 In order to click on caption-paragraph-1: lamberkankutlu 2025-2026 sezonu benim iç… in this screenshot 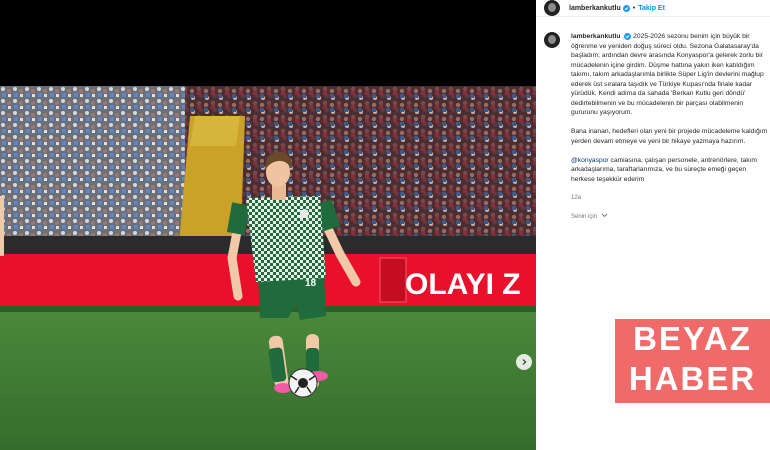, I will do `click(669, 75)`.